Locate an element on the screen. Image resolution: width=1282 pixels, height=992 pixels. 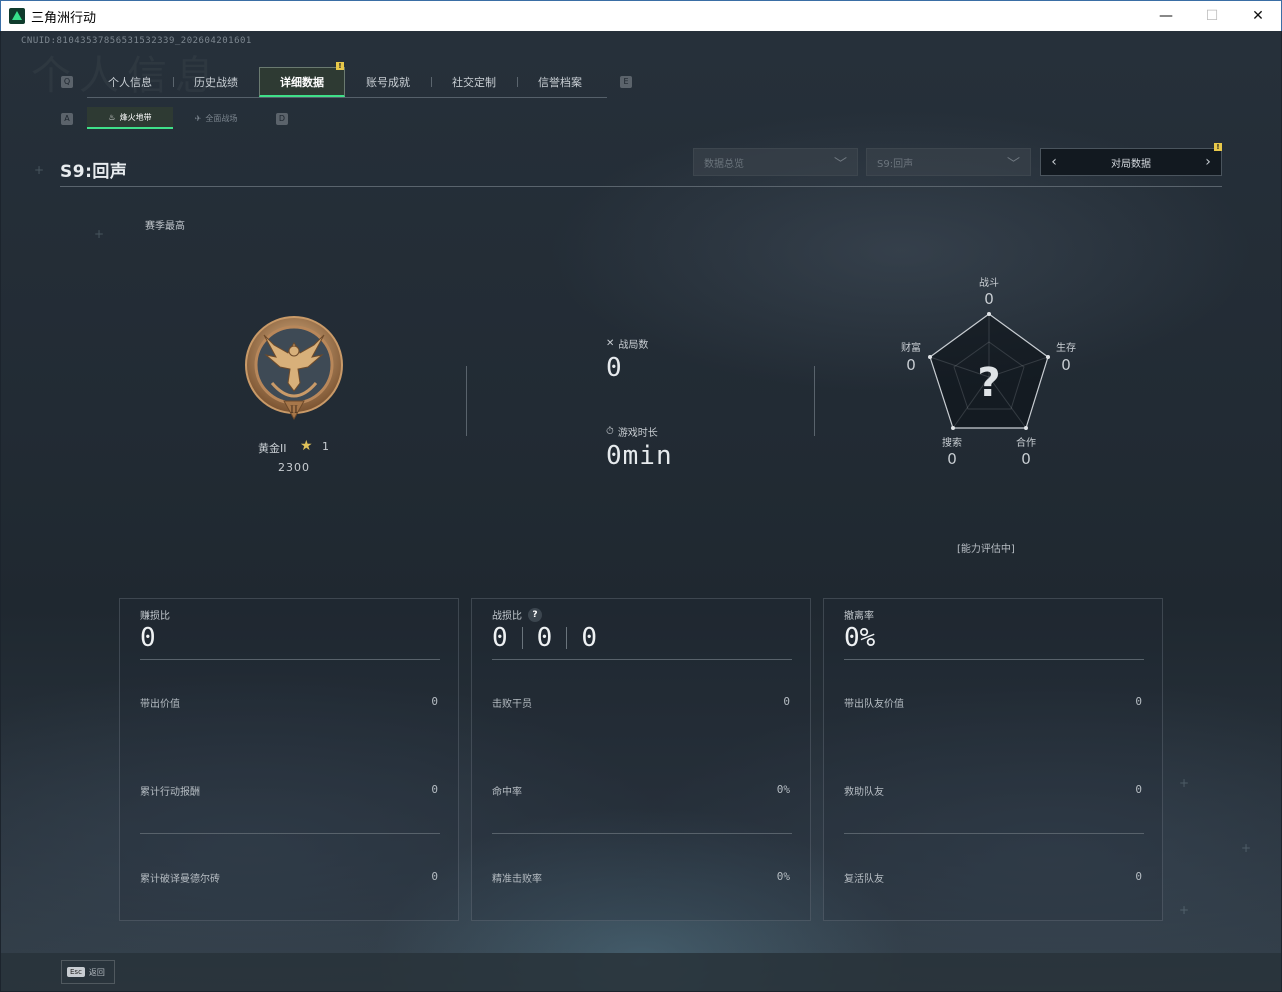
subtab-label: 烽火地带 is located at coordinates (135, 117).